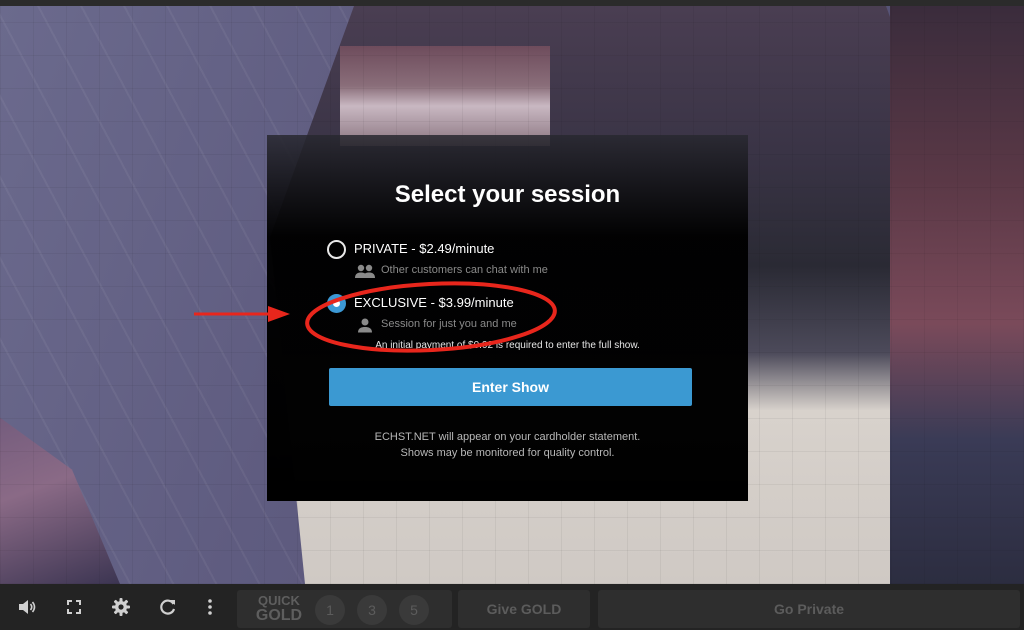  I want to click on pixelated-hair, so click(957, 295).